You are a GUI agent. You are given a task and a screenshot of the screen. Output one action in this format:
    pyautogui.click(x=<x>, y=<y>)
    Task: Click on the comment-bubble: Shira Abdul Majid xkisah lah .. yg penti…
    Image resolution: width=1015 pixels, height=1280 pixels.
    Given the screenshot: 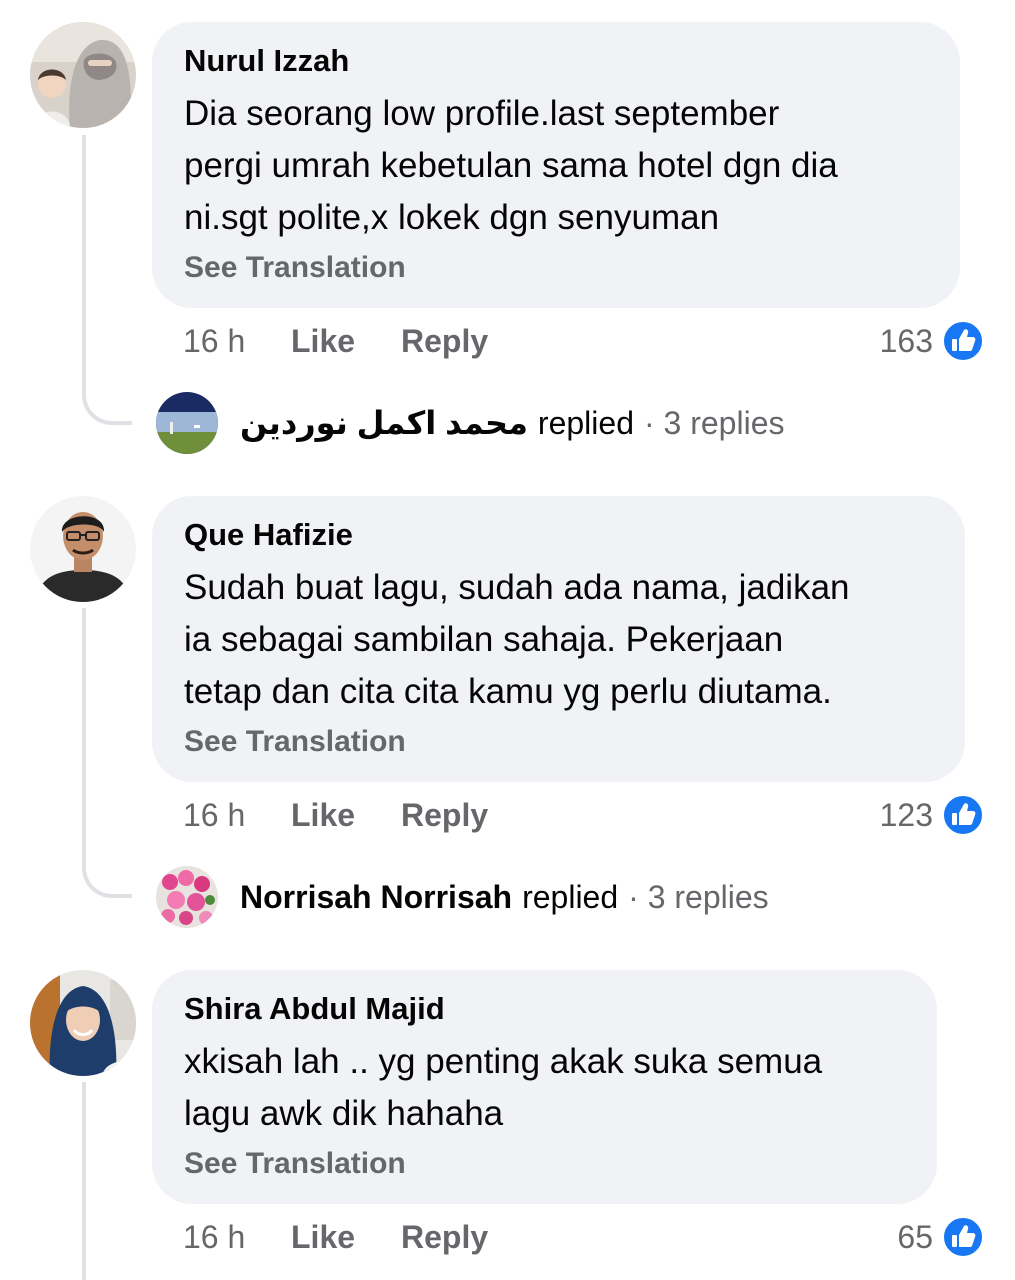 What is the action you would take?
    pyautogui.click(x=544, y=1087)
    